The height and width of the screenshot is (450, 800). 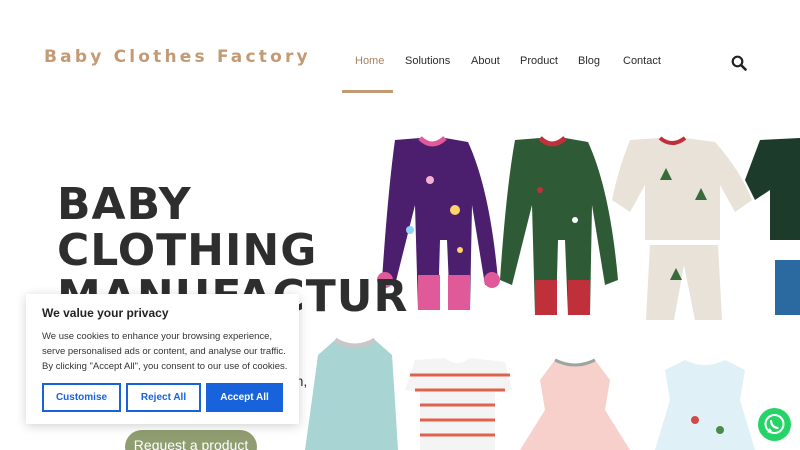 I want to click on nav-active-indicator, so click(x=367, y=91).